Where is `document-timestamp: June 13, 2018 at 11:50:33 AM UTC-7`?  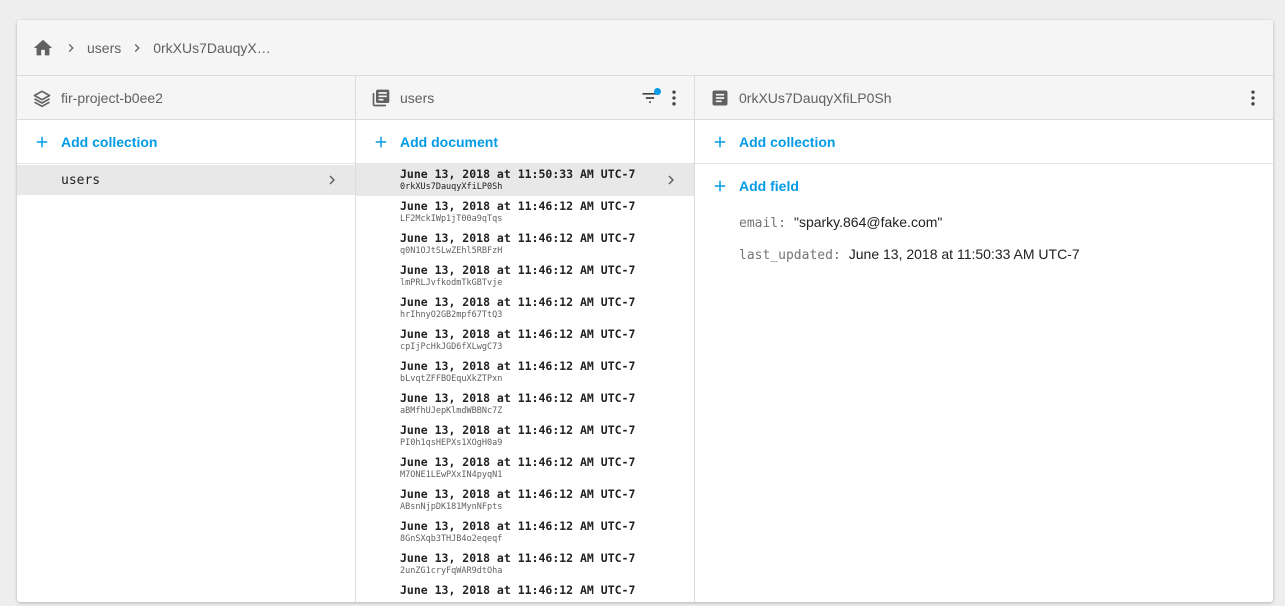
document-timestamp: June 13, 2018 at 11:50:33 AM UTC-7 is located at coordinates (518, 174).